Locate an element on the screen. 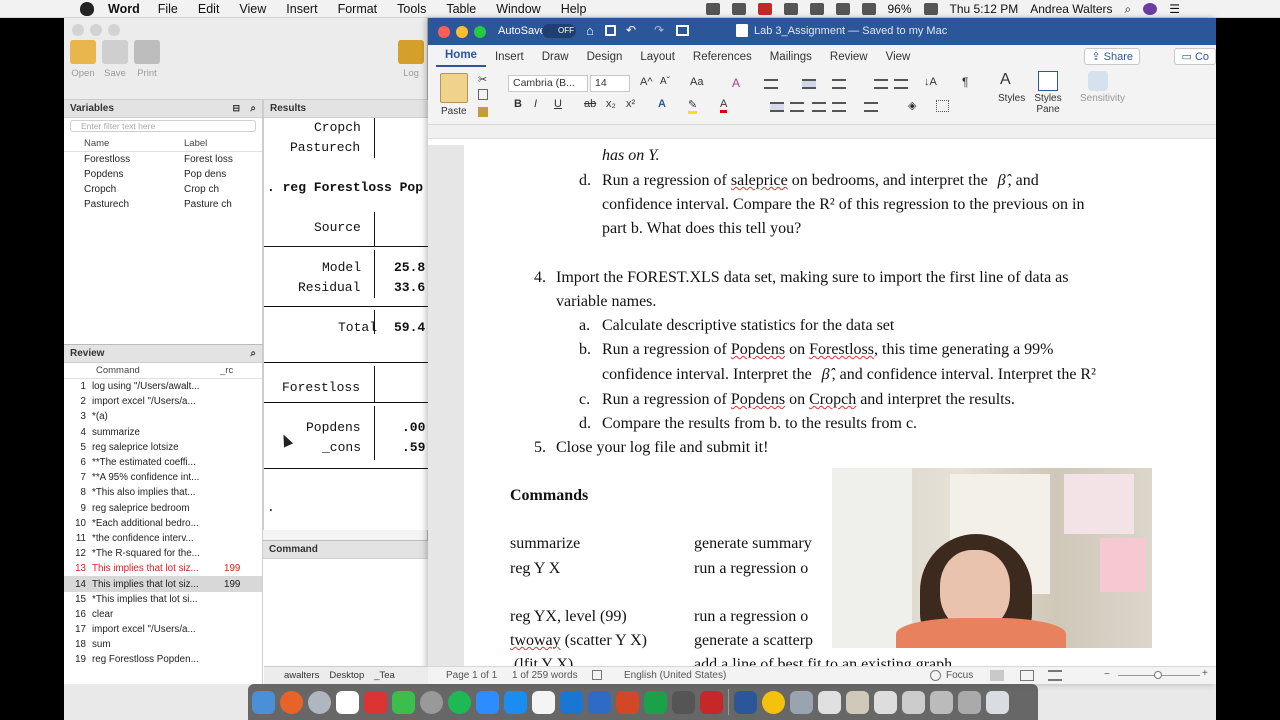 The image size is (1280, 720). apple-menu-icon is located at coordinates (87, 8).